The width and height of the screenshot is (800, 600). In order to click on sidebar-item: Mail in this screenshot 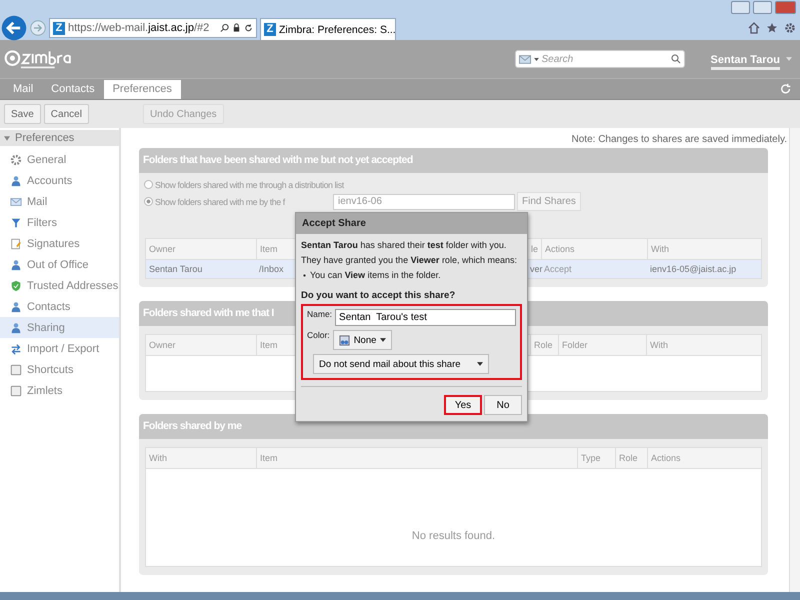, I will do `click(59, 201)`.